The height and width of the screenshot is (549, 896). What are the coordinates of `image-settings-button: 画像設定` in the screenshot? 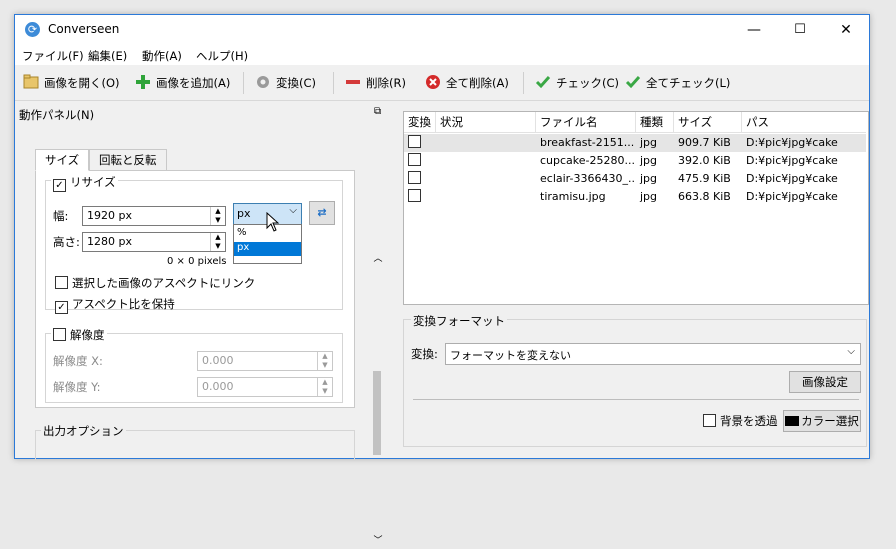 It's located at (825, 382).